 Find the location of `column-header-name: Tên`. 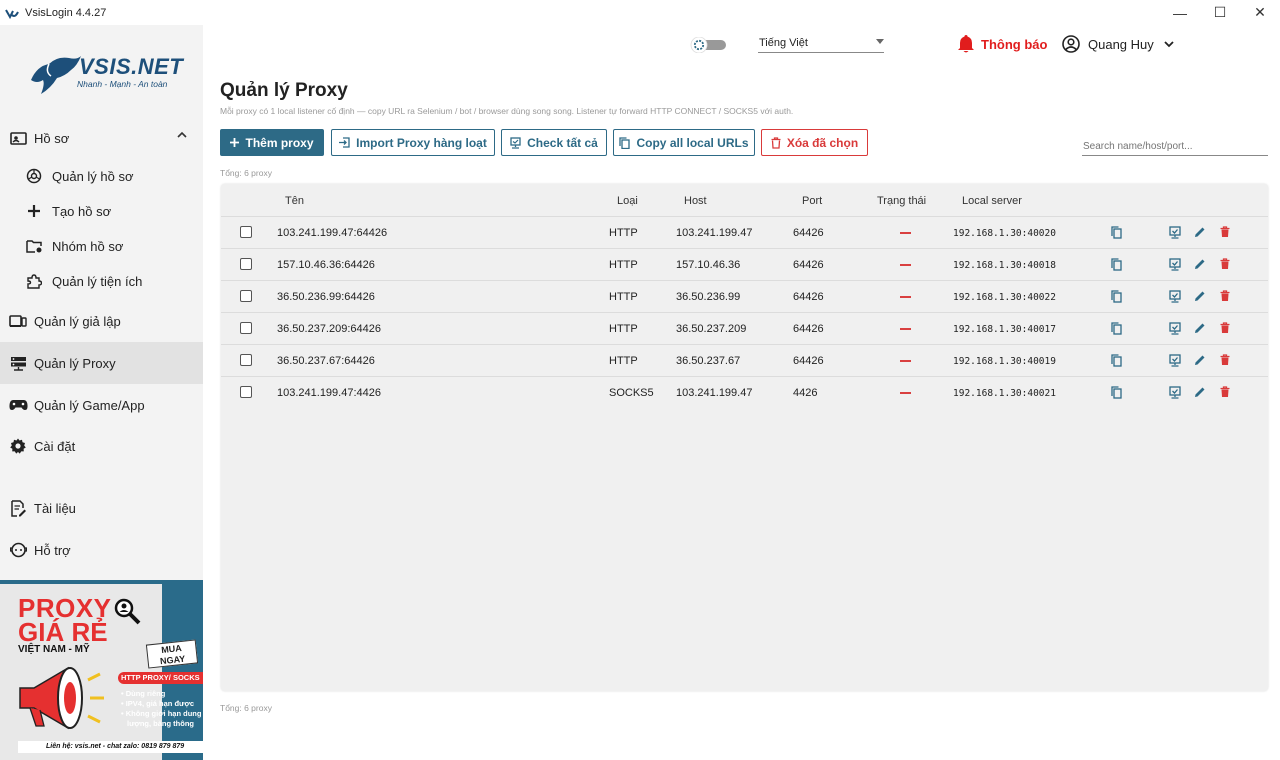

column-header-name: Tên is located at coordinates (294, 201).